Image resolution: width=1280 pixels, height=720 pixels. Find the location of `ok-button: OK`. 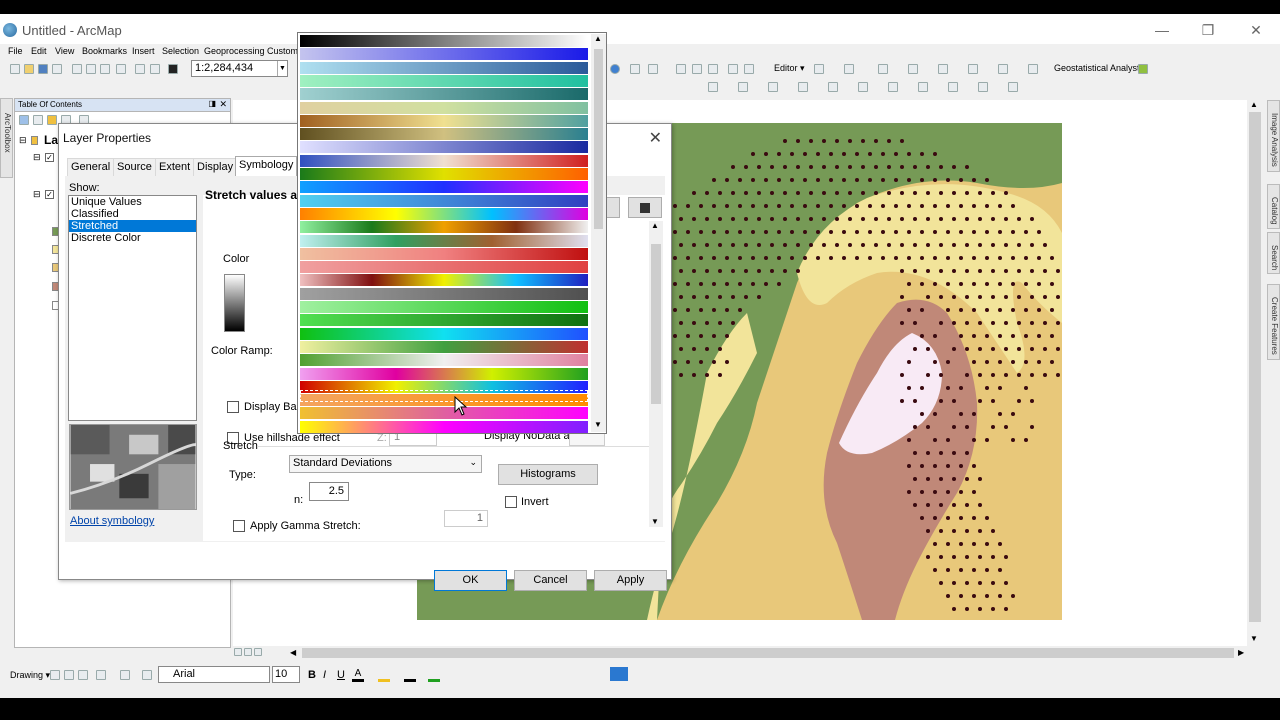

ok-button: OK is located at coordinates (470, 580).